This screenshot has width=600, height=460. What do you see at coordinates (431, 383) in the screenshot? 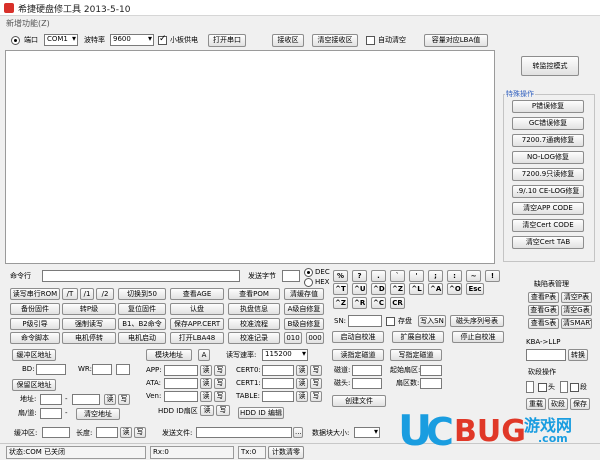
I see `sector-count-input` at bounding box center [431, 383].